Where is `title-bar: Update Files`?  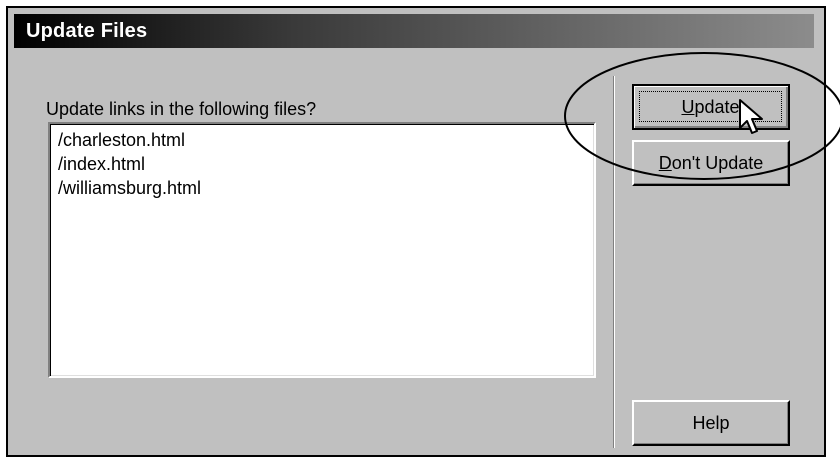 title-bar: Update Files is located at coordinates (414, 31).